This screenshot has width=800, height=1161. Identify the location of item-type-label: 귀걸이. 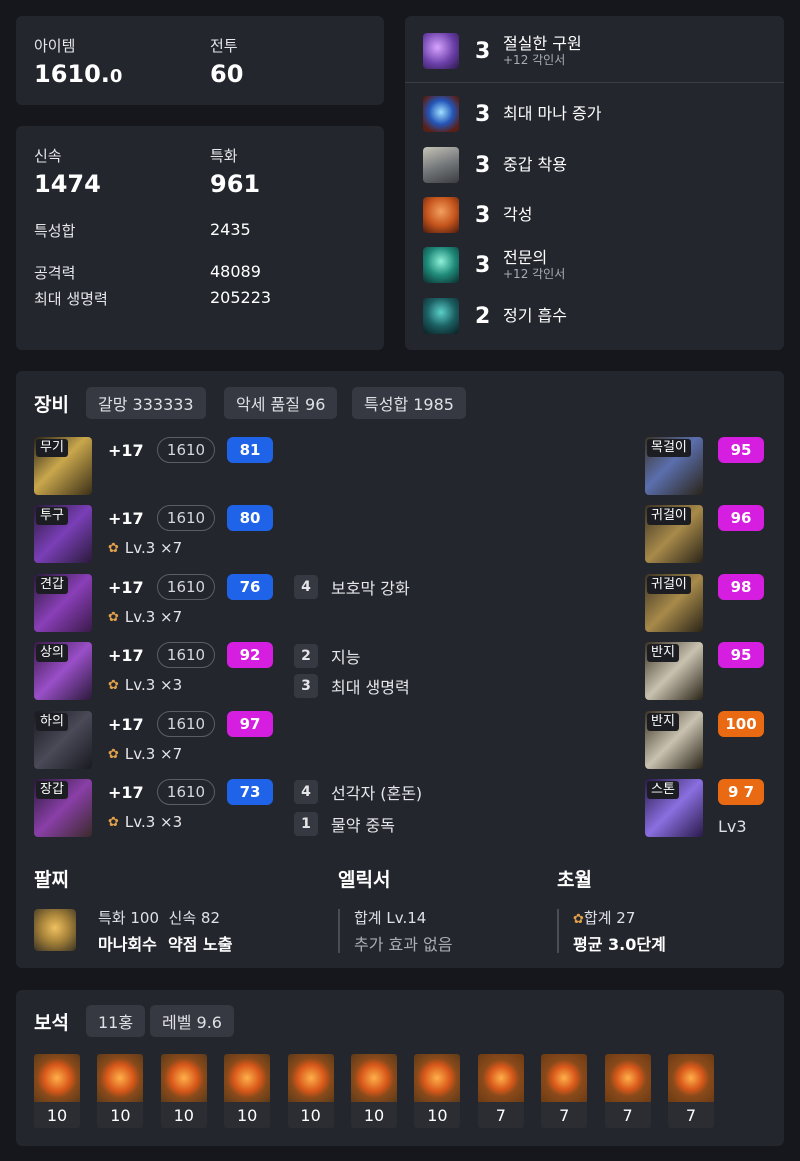
(669, 585).